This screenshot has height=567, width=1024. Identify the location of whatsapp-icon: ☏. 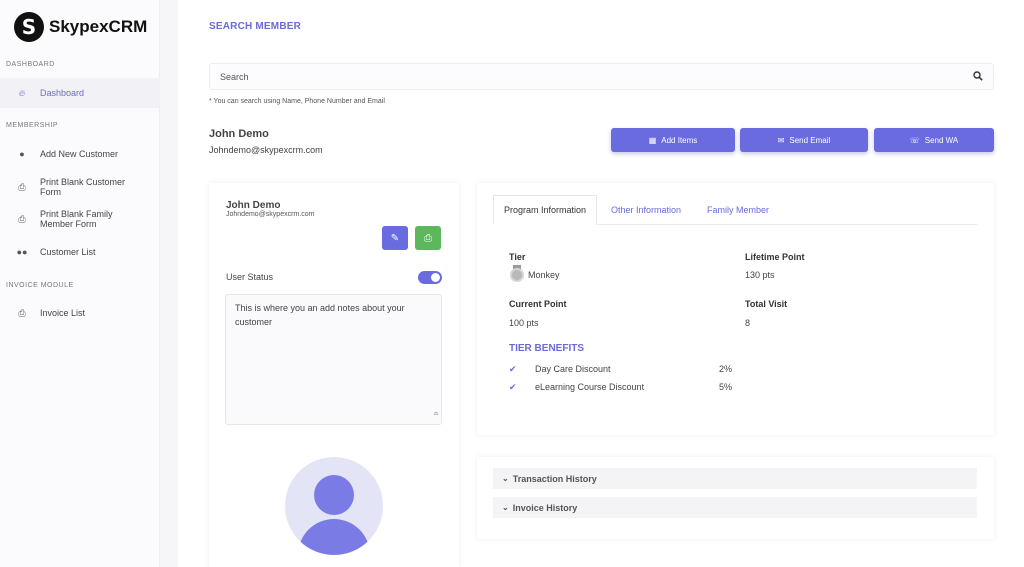
(914, 140).